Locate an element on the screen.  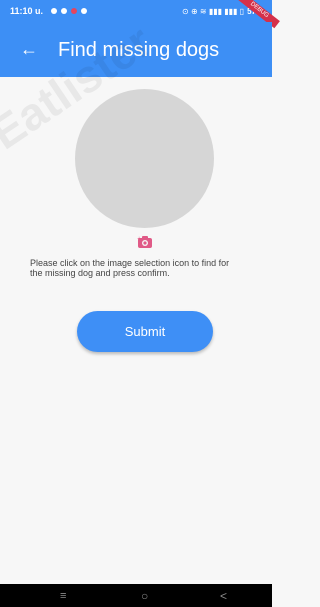
camera-icon: + is located at coordinates (145, 242).